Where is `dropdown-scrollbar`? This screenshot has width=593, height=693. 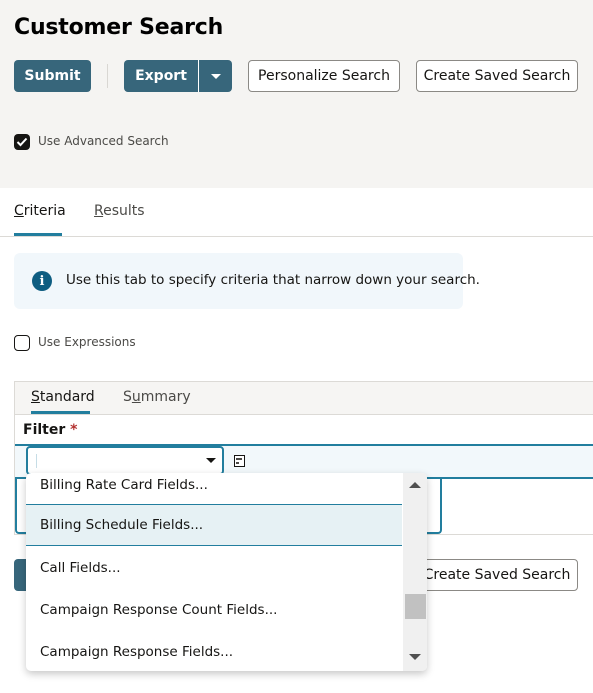
dropdown-scrollbar is located at coordinates (415, 572).